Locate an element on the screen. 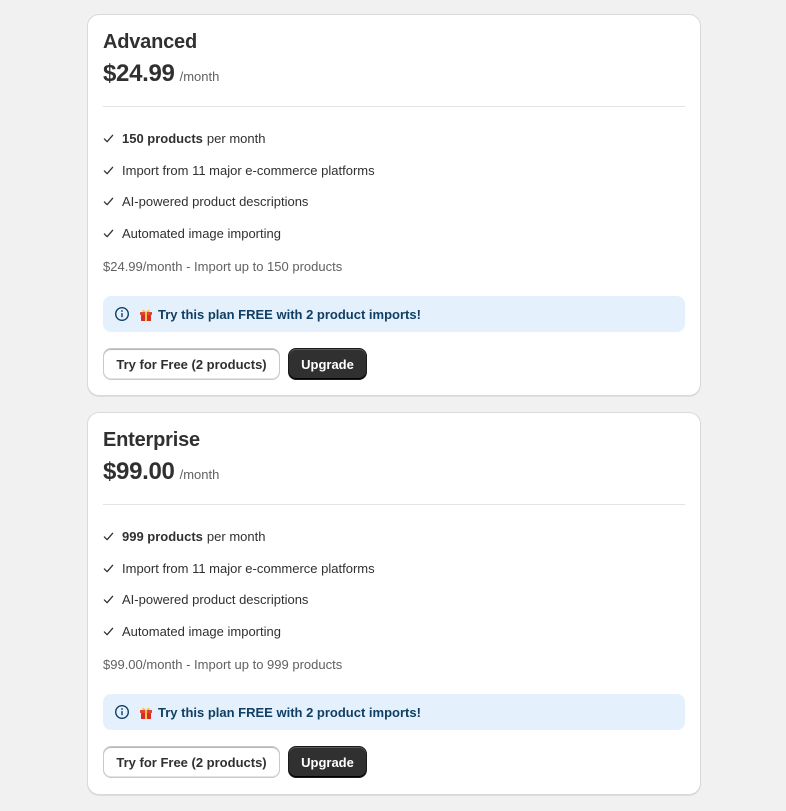 The height and width of the screenshot is (811, 786). plan-price: $99.00 is located at coordinates (139, 471).